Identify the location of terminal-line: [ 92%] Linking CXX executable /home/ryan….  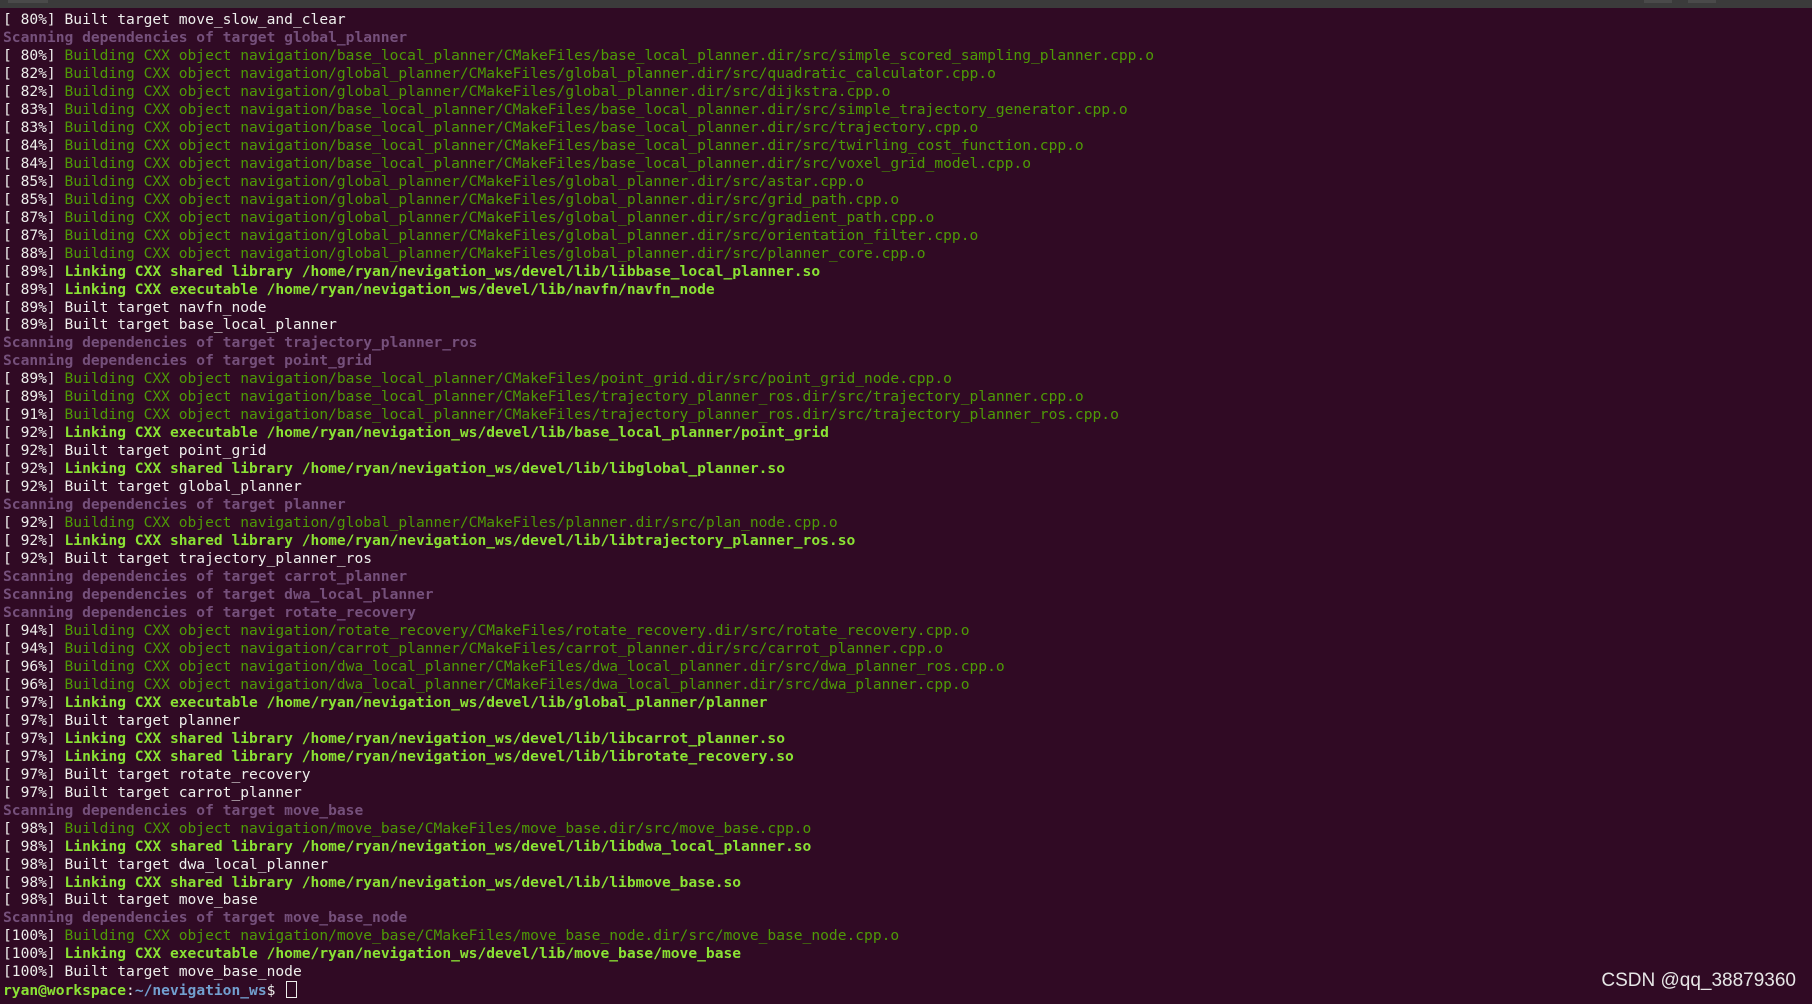
(903, 433).